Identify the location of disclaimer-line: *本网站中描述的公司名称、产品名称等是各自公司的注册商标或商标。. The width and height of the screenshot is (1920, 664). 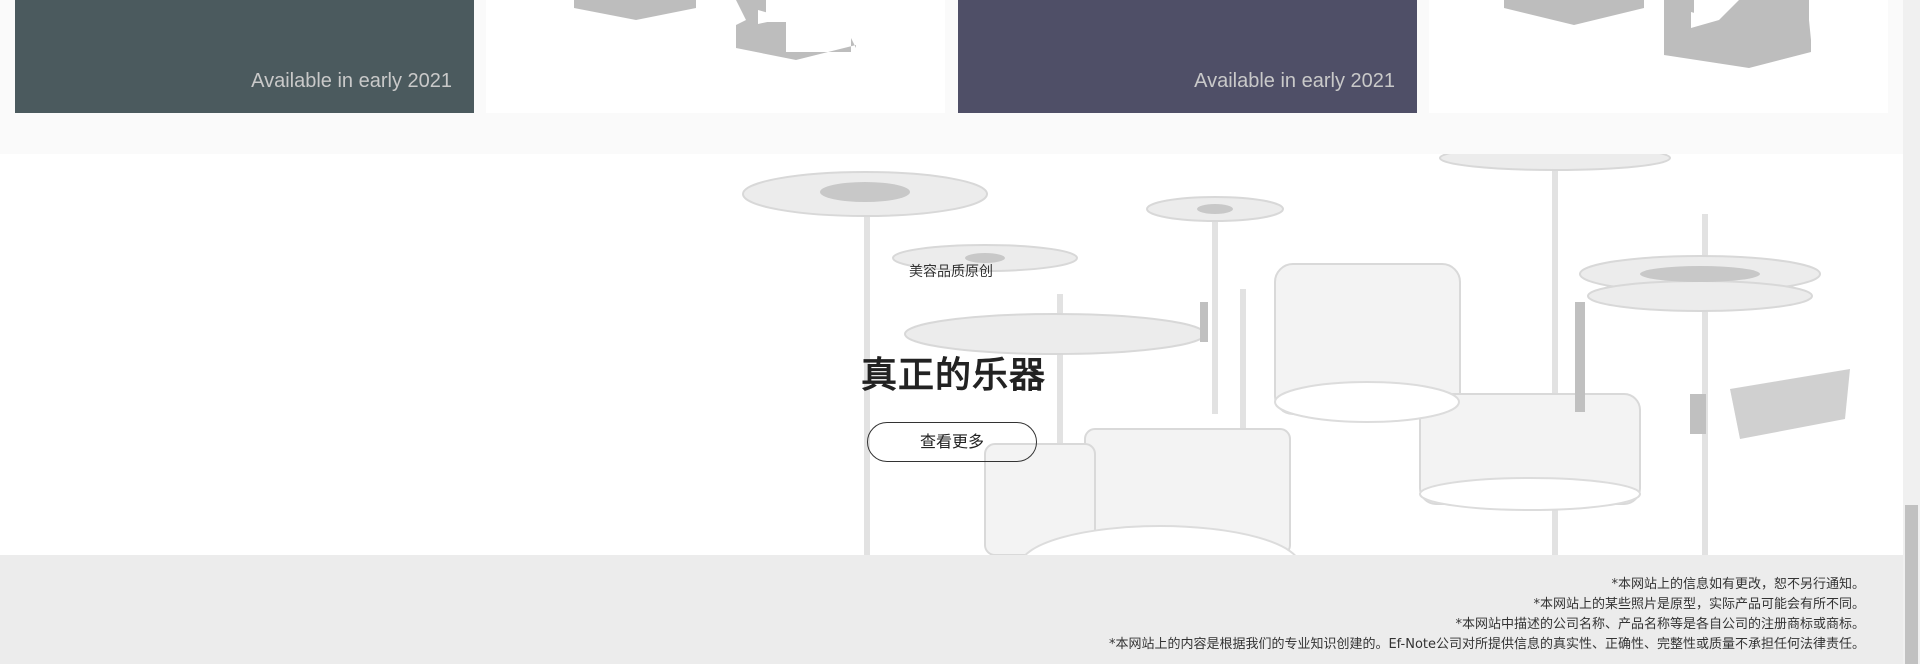
(1660, 624).